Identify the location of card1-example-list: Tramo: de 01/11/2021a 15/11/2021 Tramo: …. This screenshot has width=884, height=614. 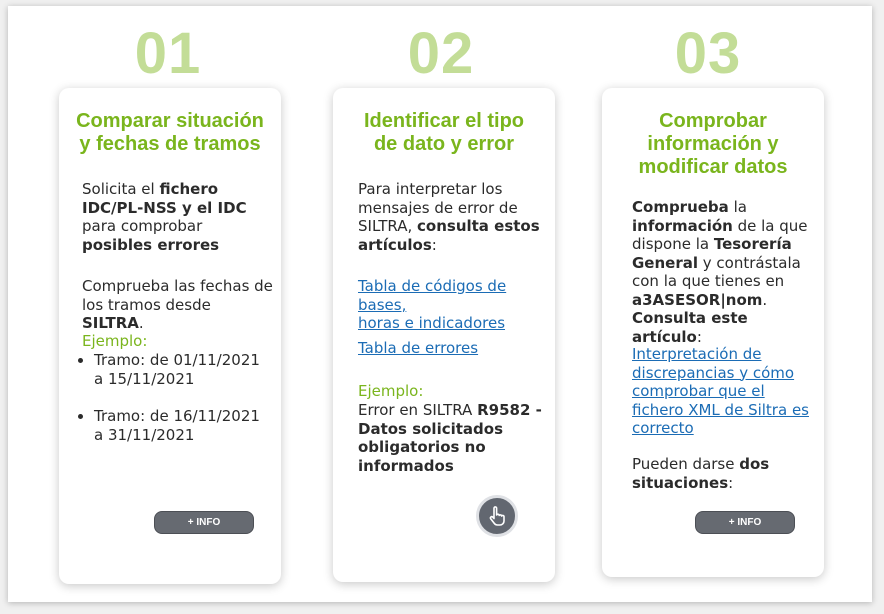
(170, 397).